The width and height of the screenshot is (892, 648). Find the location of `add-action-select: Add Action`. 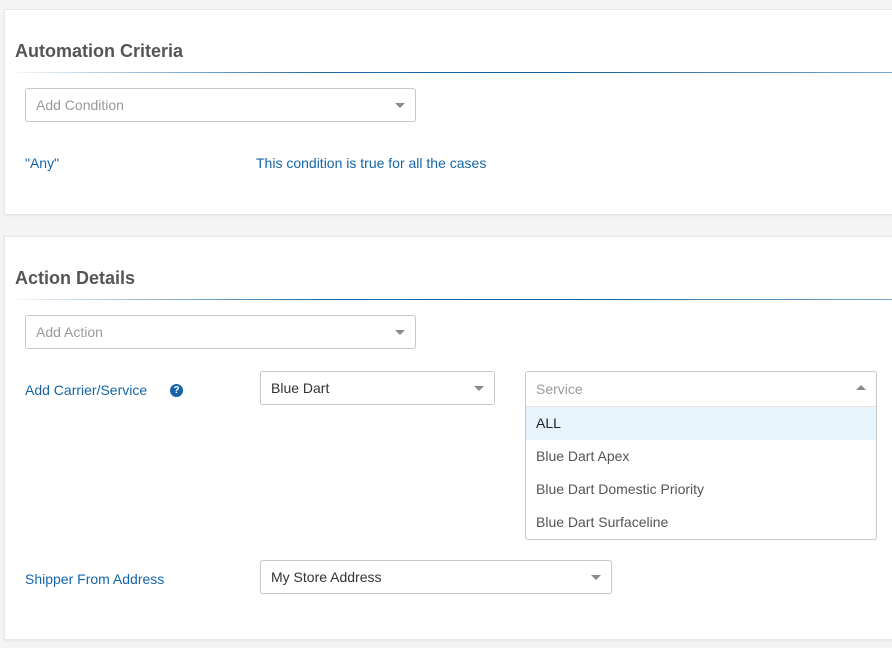

add-action-select: Add Action is located at coordinates (220, 332).